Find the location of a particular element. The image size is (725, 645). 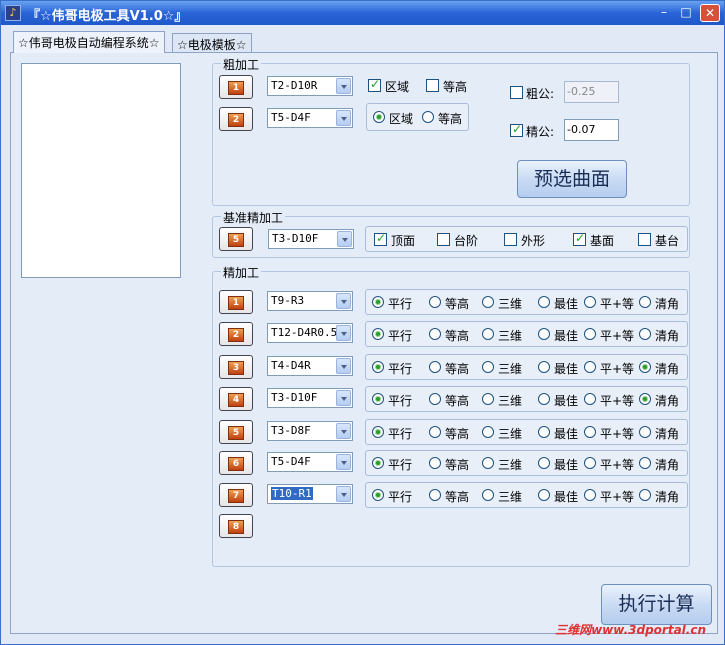

finish-4-option-4-radio is located at coordinates (544, 399).